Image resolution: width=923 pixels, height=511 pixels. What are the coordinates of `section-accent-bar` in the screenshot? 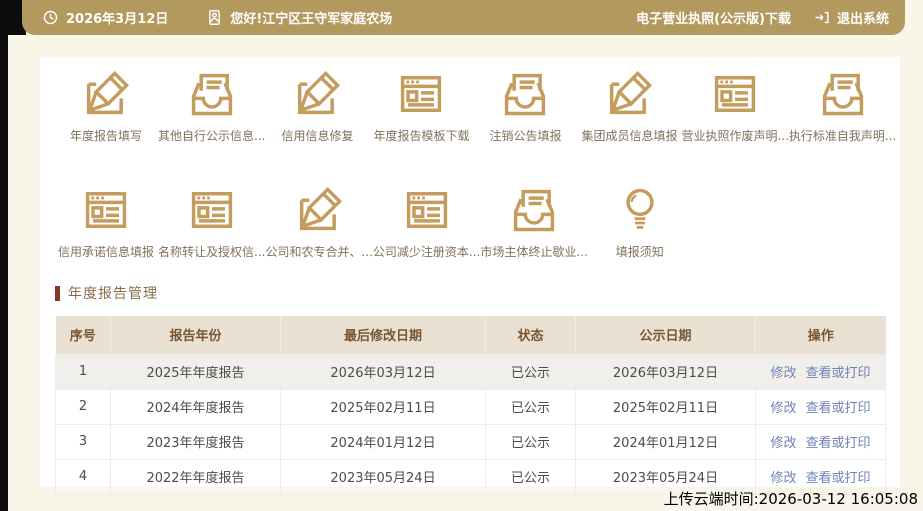 It's located at (57, 293).